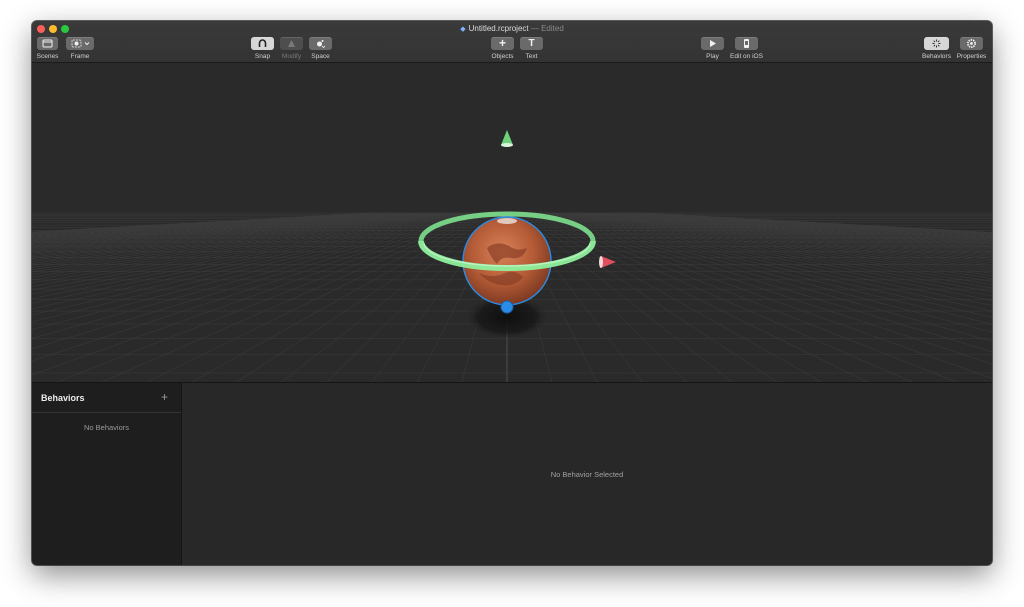 The height and width of the screenshot is (607, 1024). I want to click on frame-icon, so click(80, 43).